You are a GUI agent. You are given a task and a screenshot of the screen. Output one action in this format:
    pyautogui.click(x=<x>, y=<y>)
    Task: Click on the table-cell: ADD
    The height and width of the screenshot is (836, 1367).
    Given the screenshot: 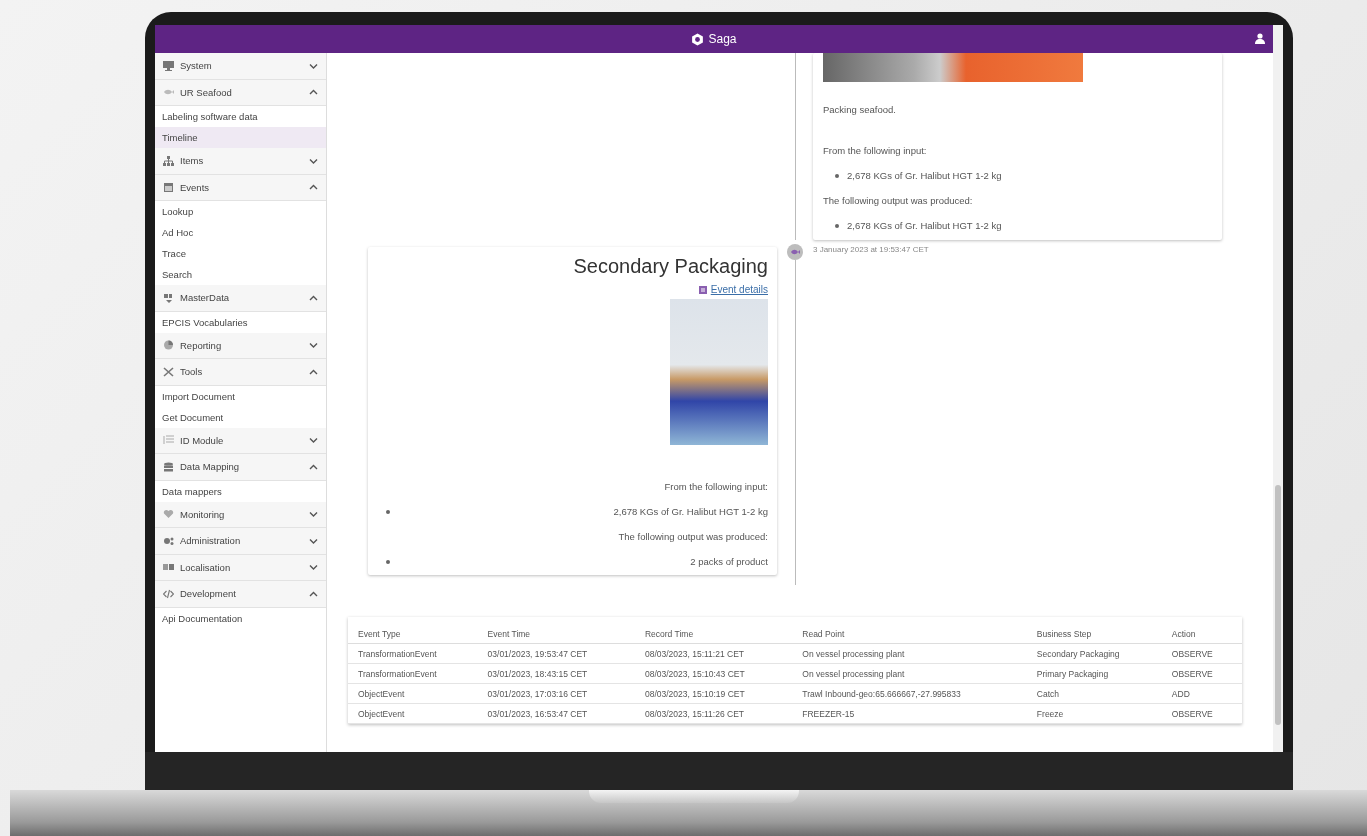 What is the action you would take?
    pyautogui.click(x=1201, y=693)
    